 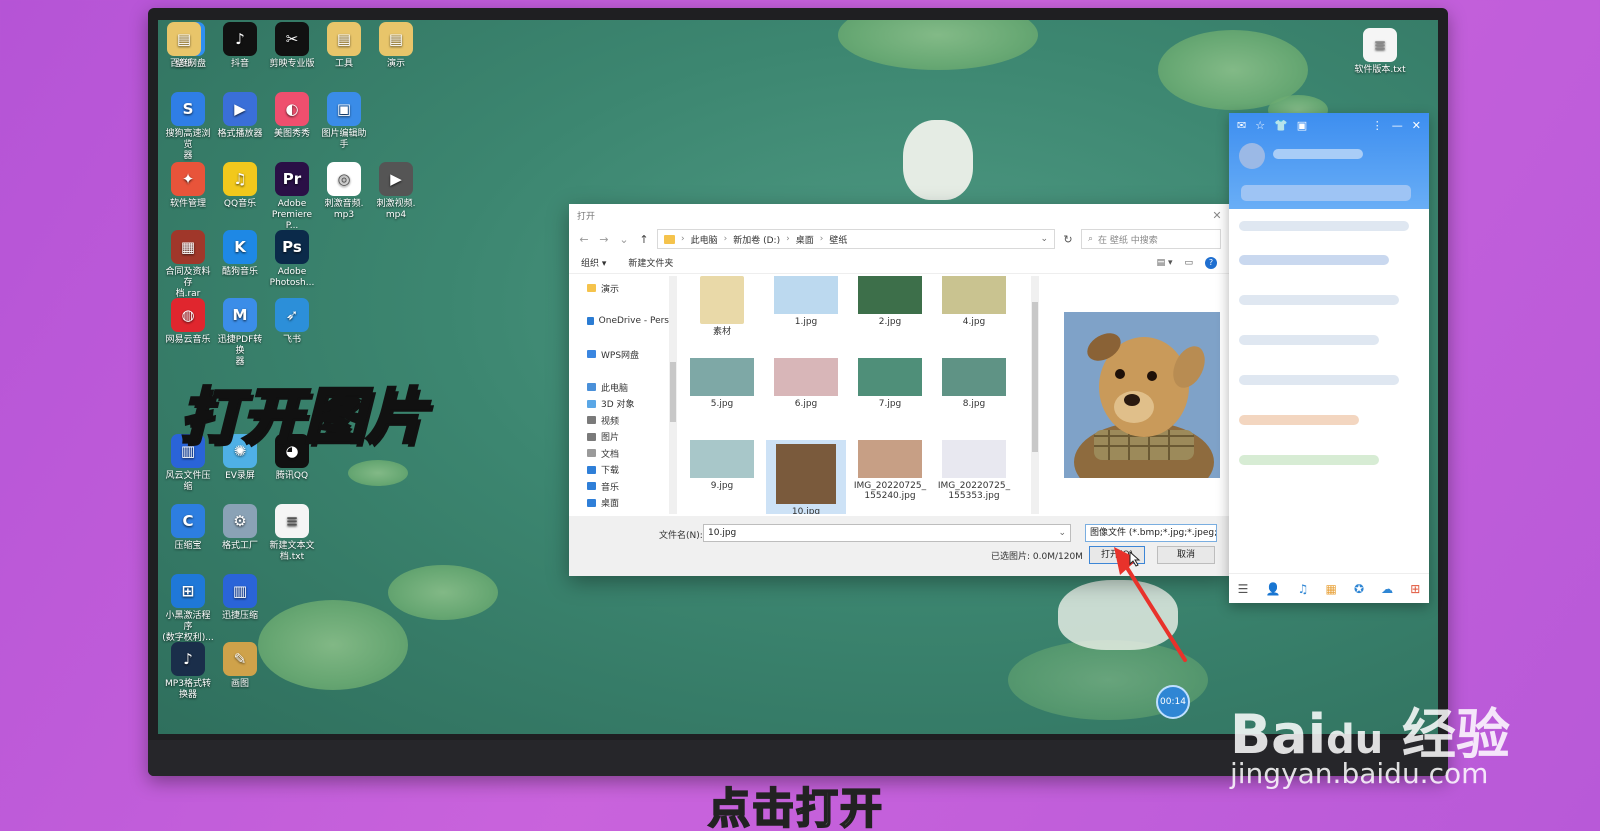 What do you see at coordinates (584, 239) in the screenshot?
I see `back-arrow-icon: ←` at bounding box center [584, 239].